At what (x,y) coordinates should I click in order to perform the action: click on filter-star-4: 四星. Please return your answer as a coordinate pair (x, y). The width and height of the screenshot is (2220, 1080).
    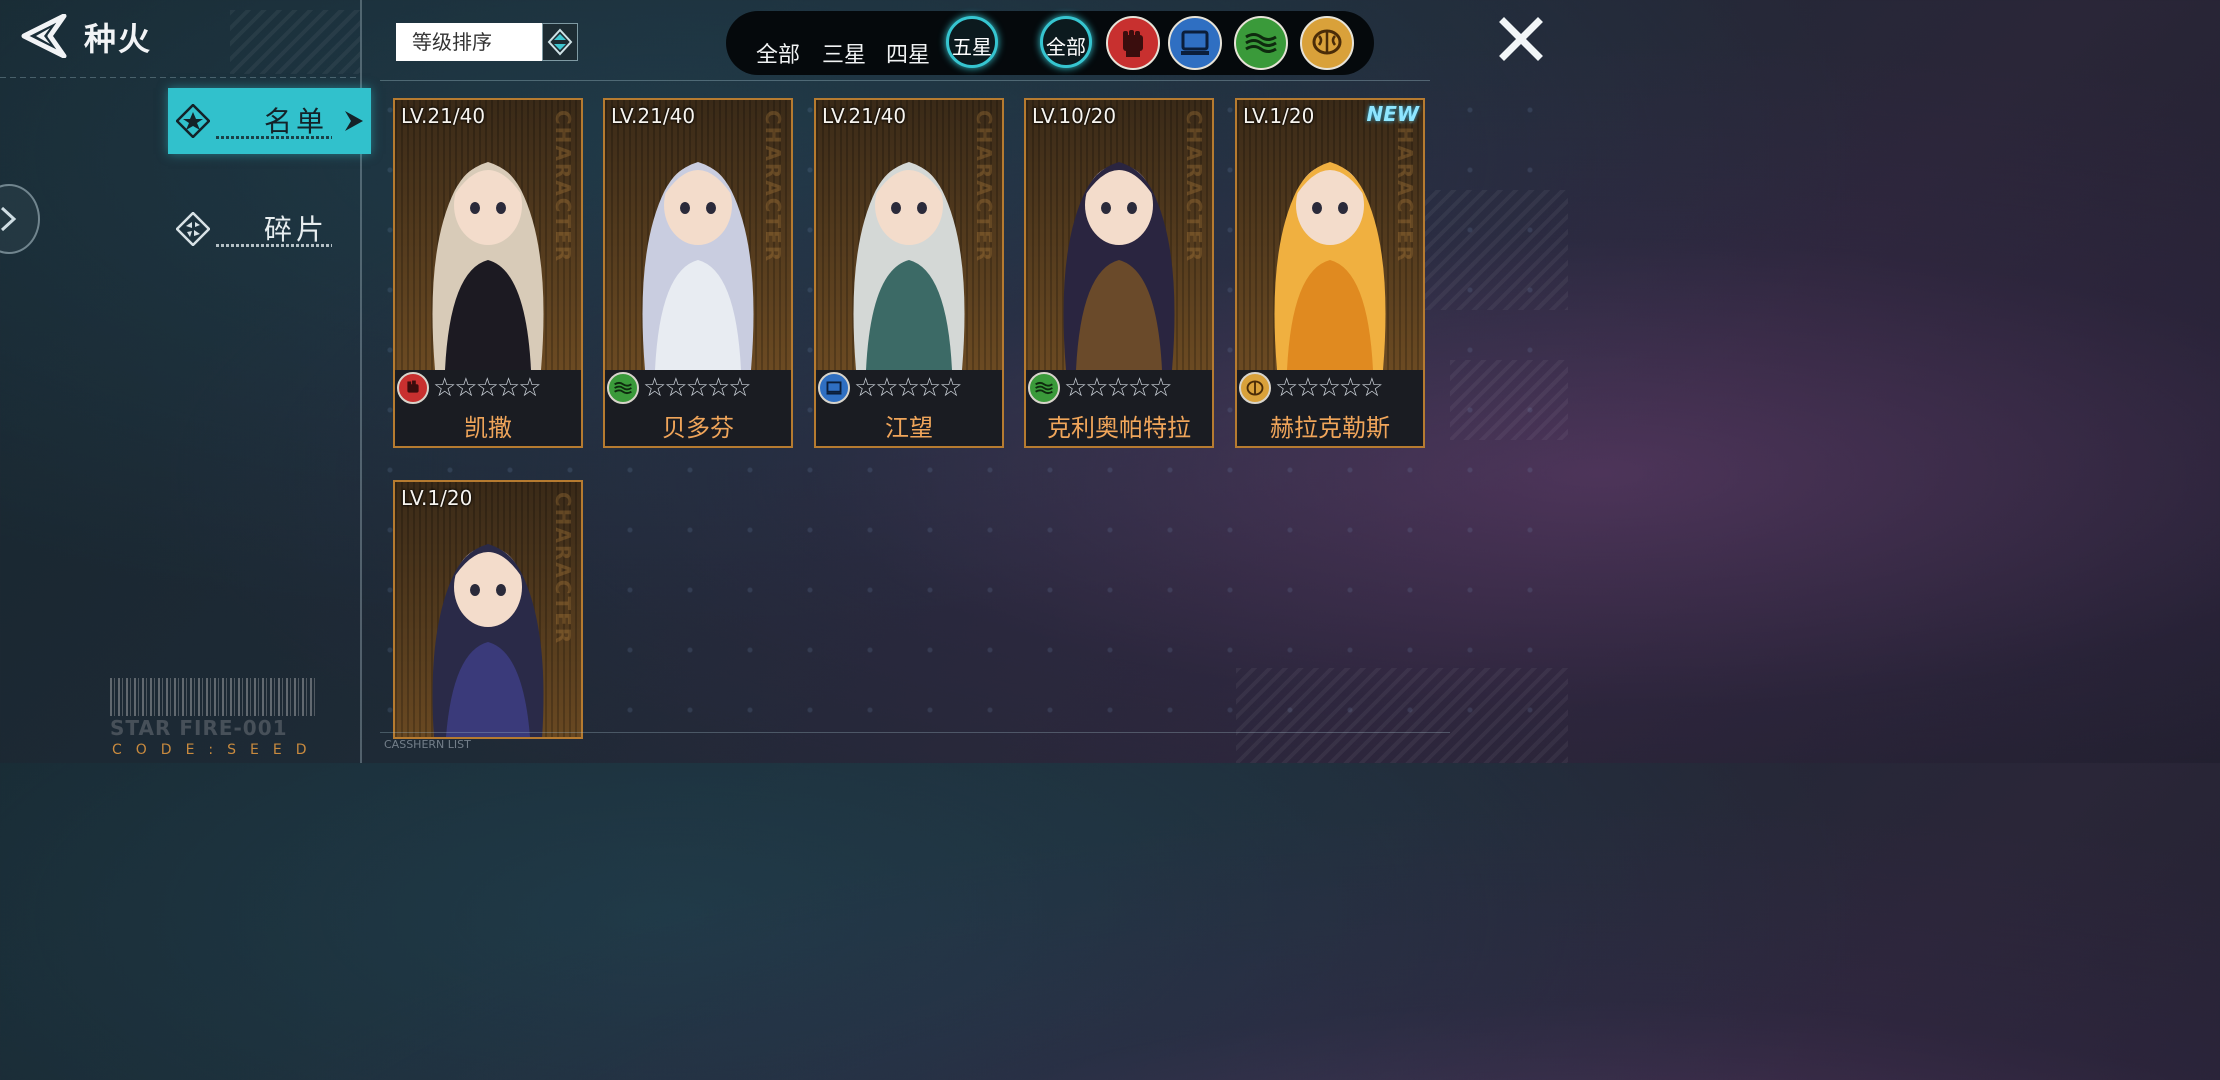
    Looking at the image, I should click on (908, 53).